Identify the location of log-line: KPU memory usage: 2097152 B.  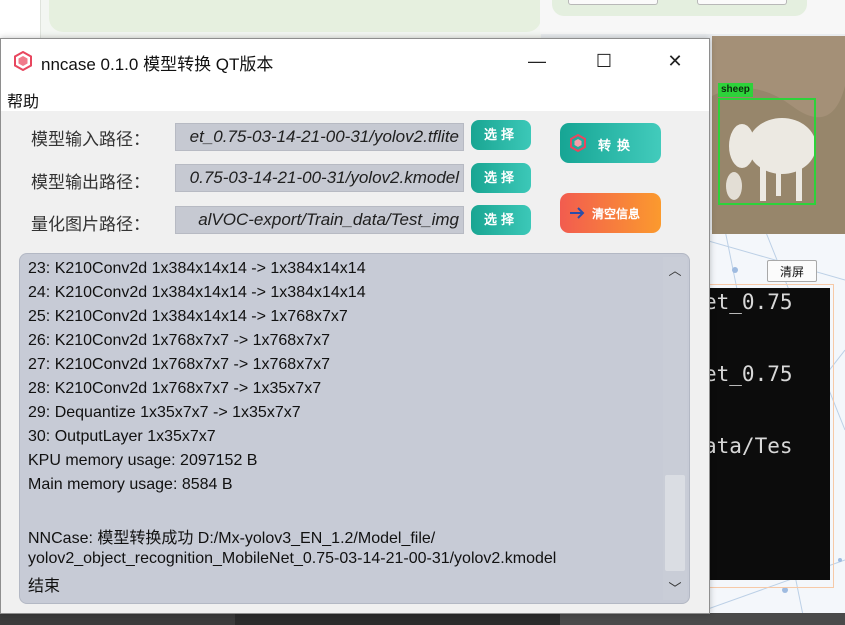
(143, 460).